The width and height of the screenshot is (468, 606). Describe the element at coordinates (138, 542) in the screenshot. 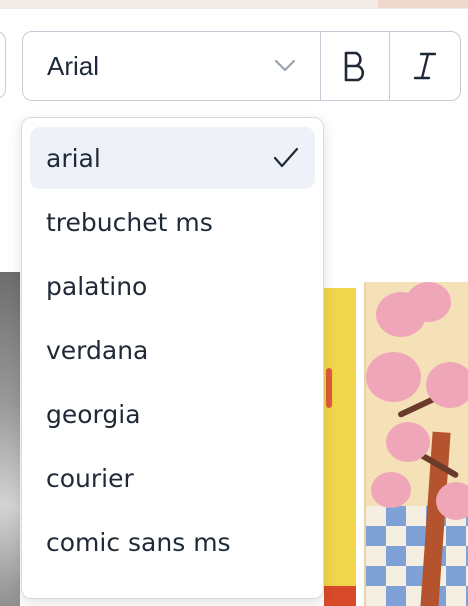

I see `font-option-label: comic sans ms` at that location.